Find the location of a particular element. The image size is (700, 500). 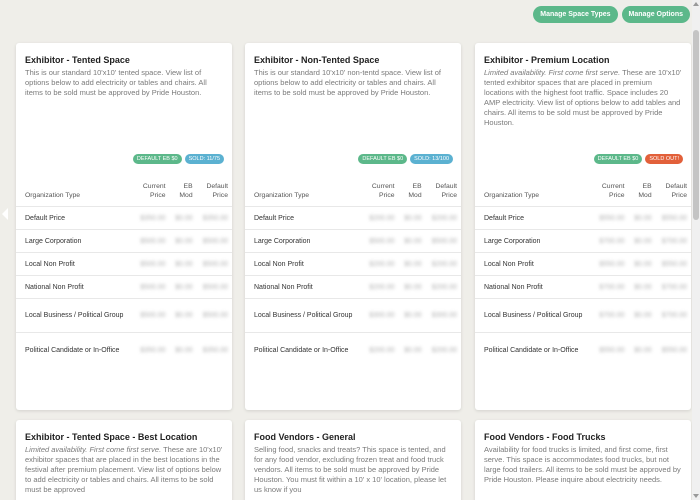

table-row: Large Corporation $700.00 $0.00 $700.00 is located at coordinates (583, 241).